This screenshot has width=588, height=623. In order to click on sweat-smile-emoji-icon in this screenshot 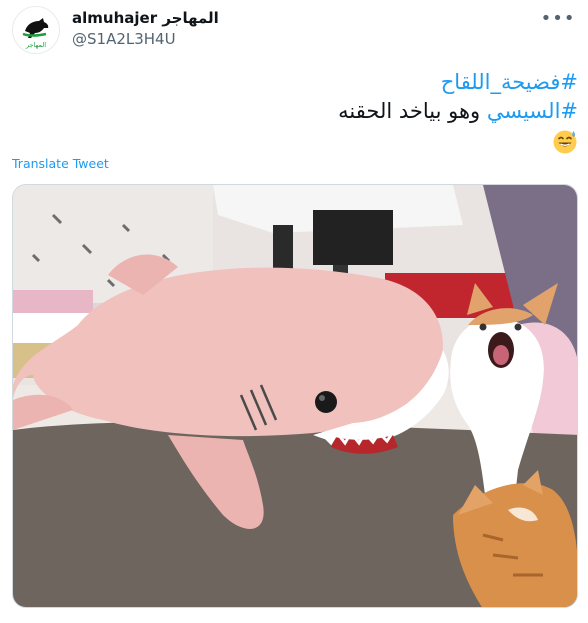, I will do `click(565, 142)`.